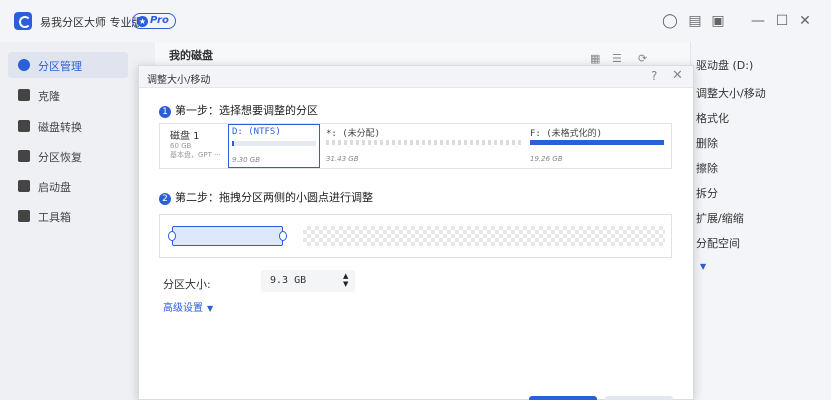  I want to click on partition-size: 9.30 GB, so click(246, 160).